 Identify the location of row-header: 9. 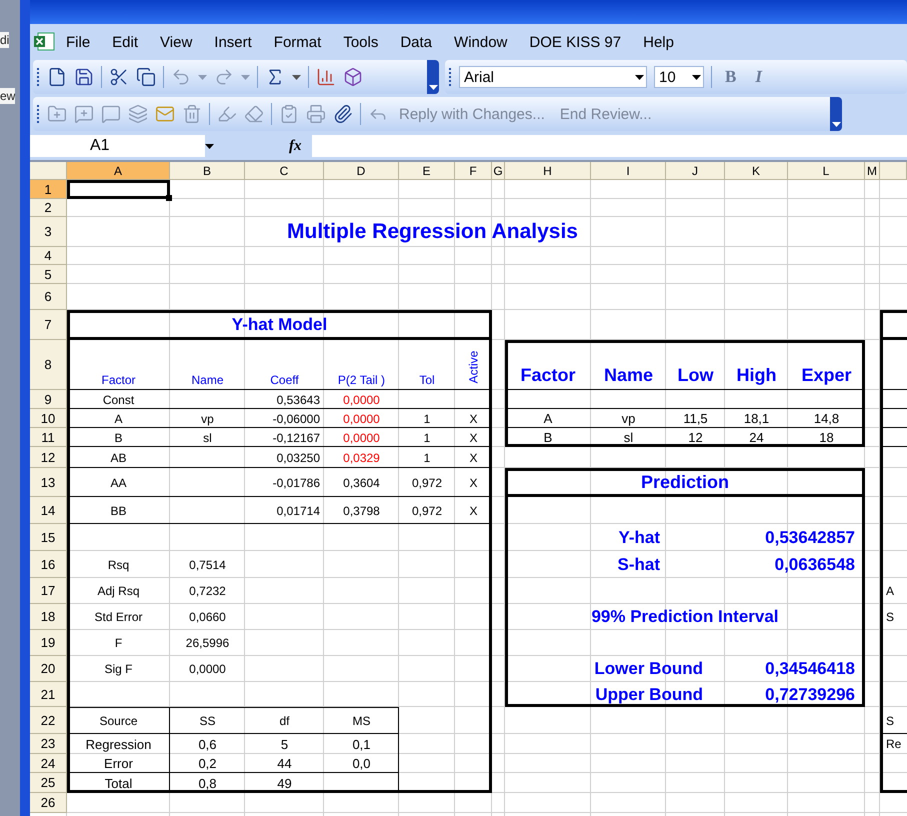
(48, 399).